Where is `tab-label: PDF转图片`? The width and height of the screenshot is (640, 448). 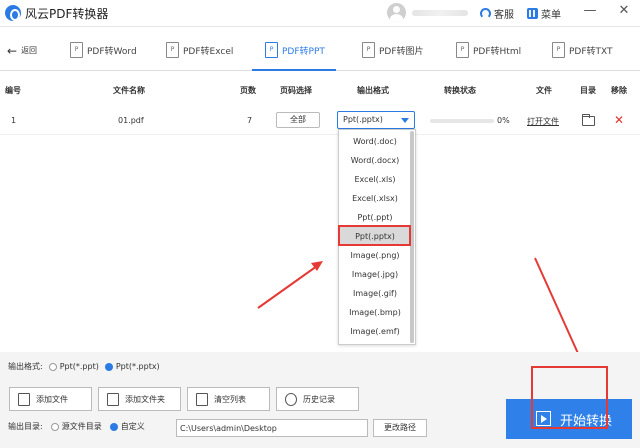
tab-label: PDF转图片 is located at coordinates (401, 51).